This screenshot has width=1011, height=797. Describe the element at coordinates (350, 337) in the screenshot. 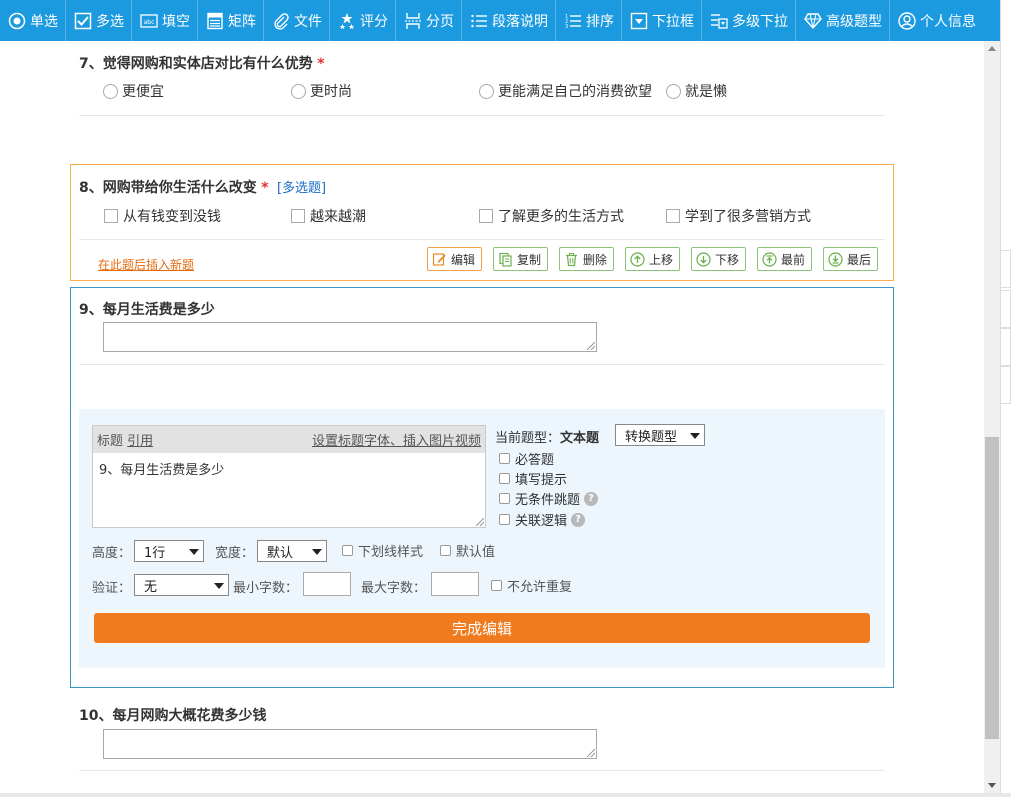

I see `q9-answer-textarea` at that location.